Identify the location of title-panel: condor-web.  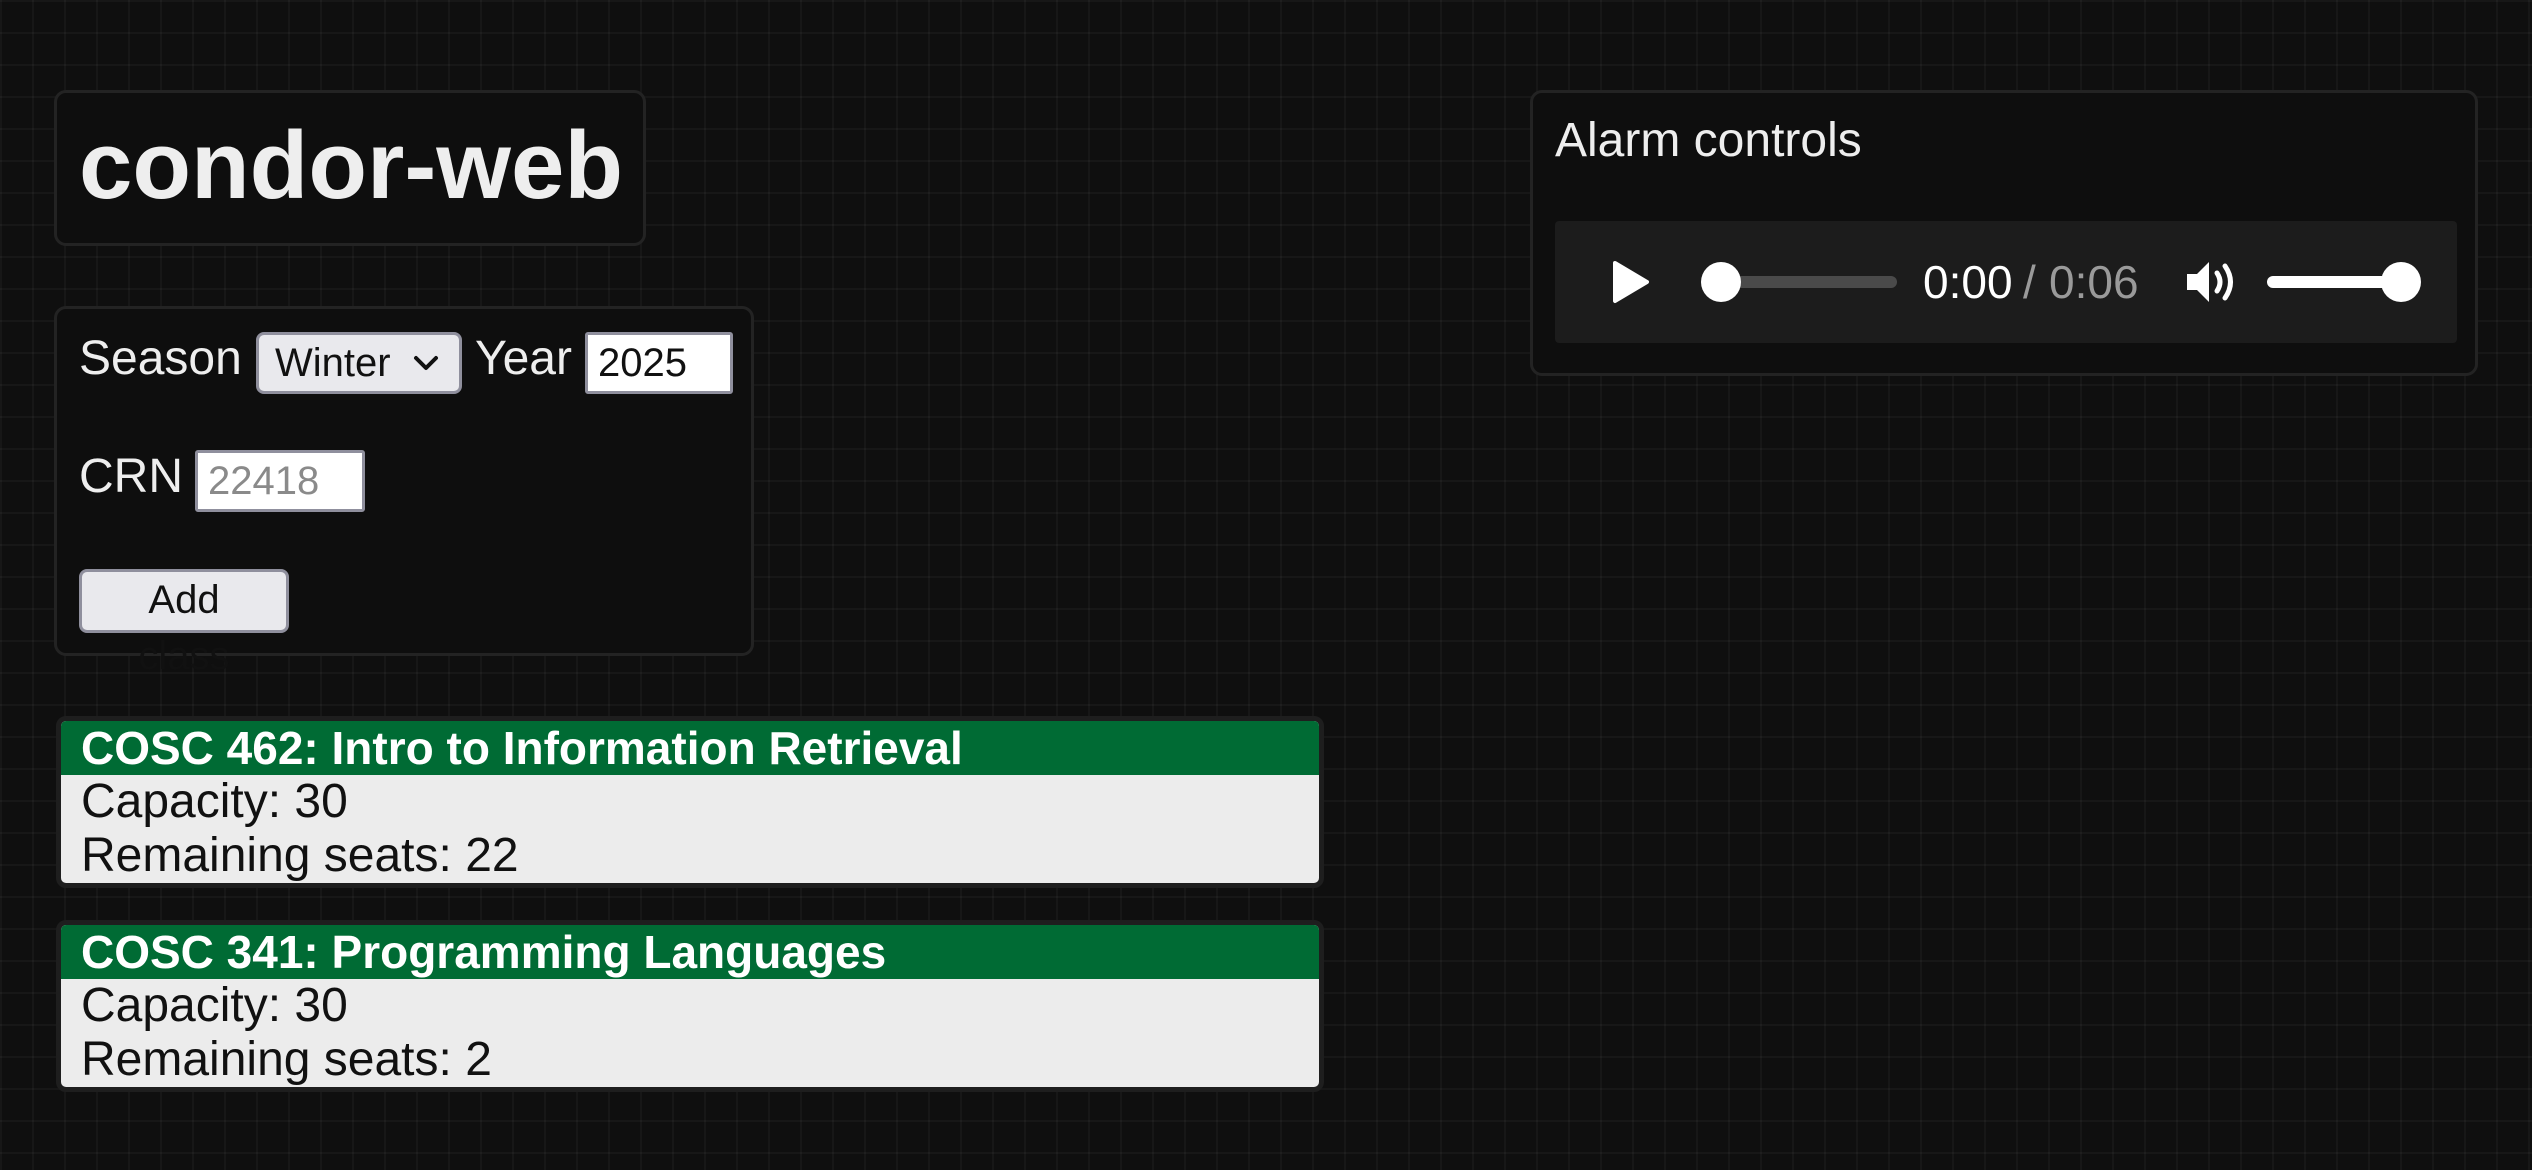
(350, 168).